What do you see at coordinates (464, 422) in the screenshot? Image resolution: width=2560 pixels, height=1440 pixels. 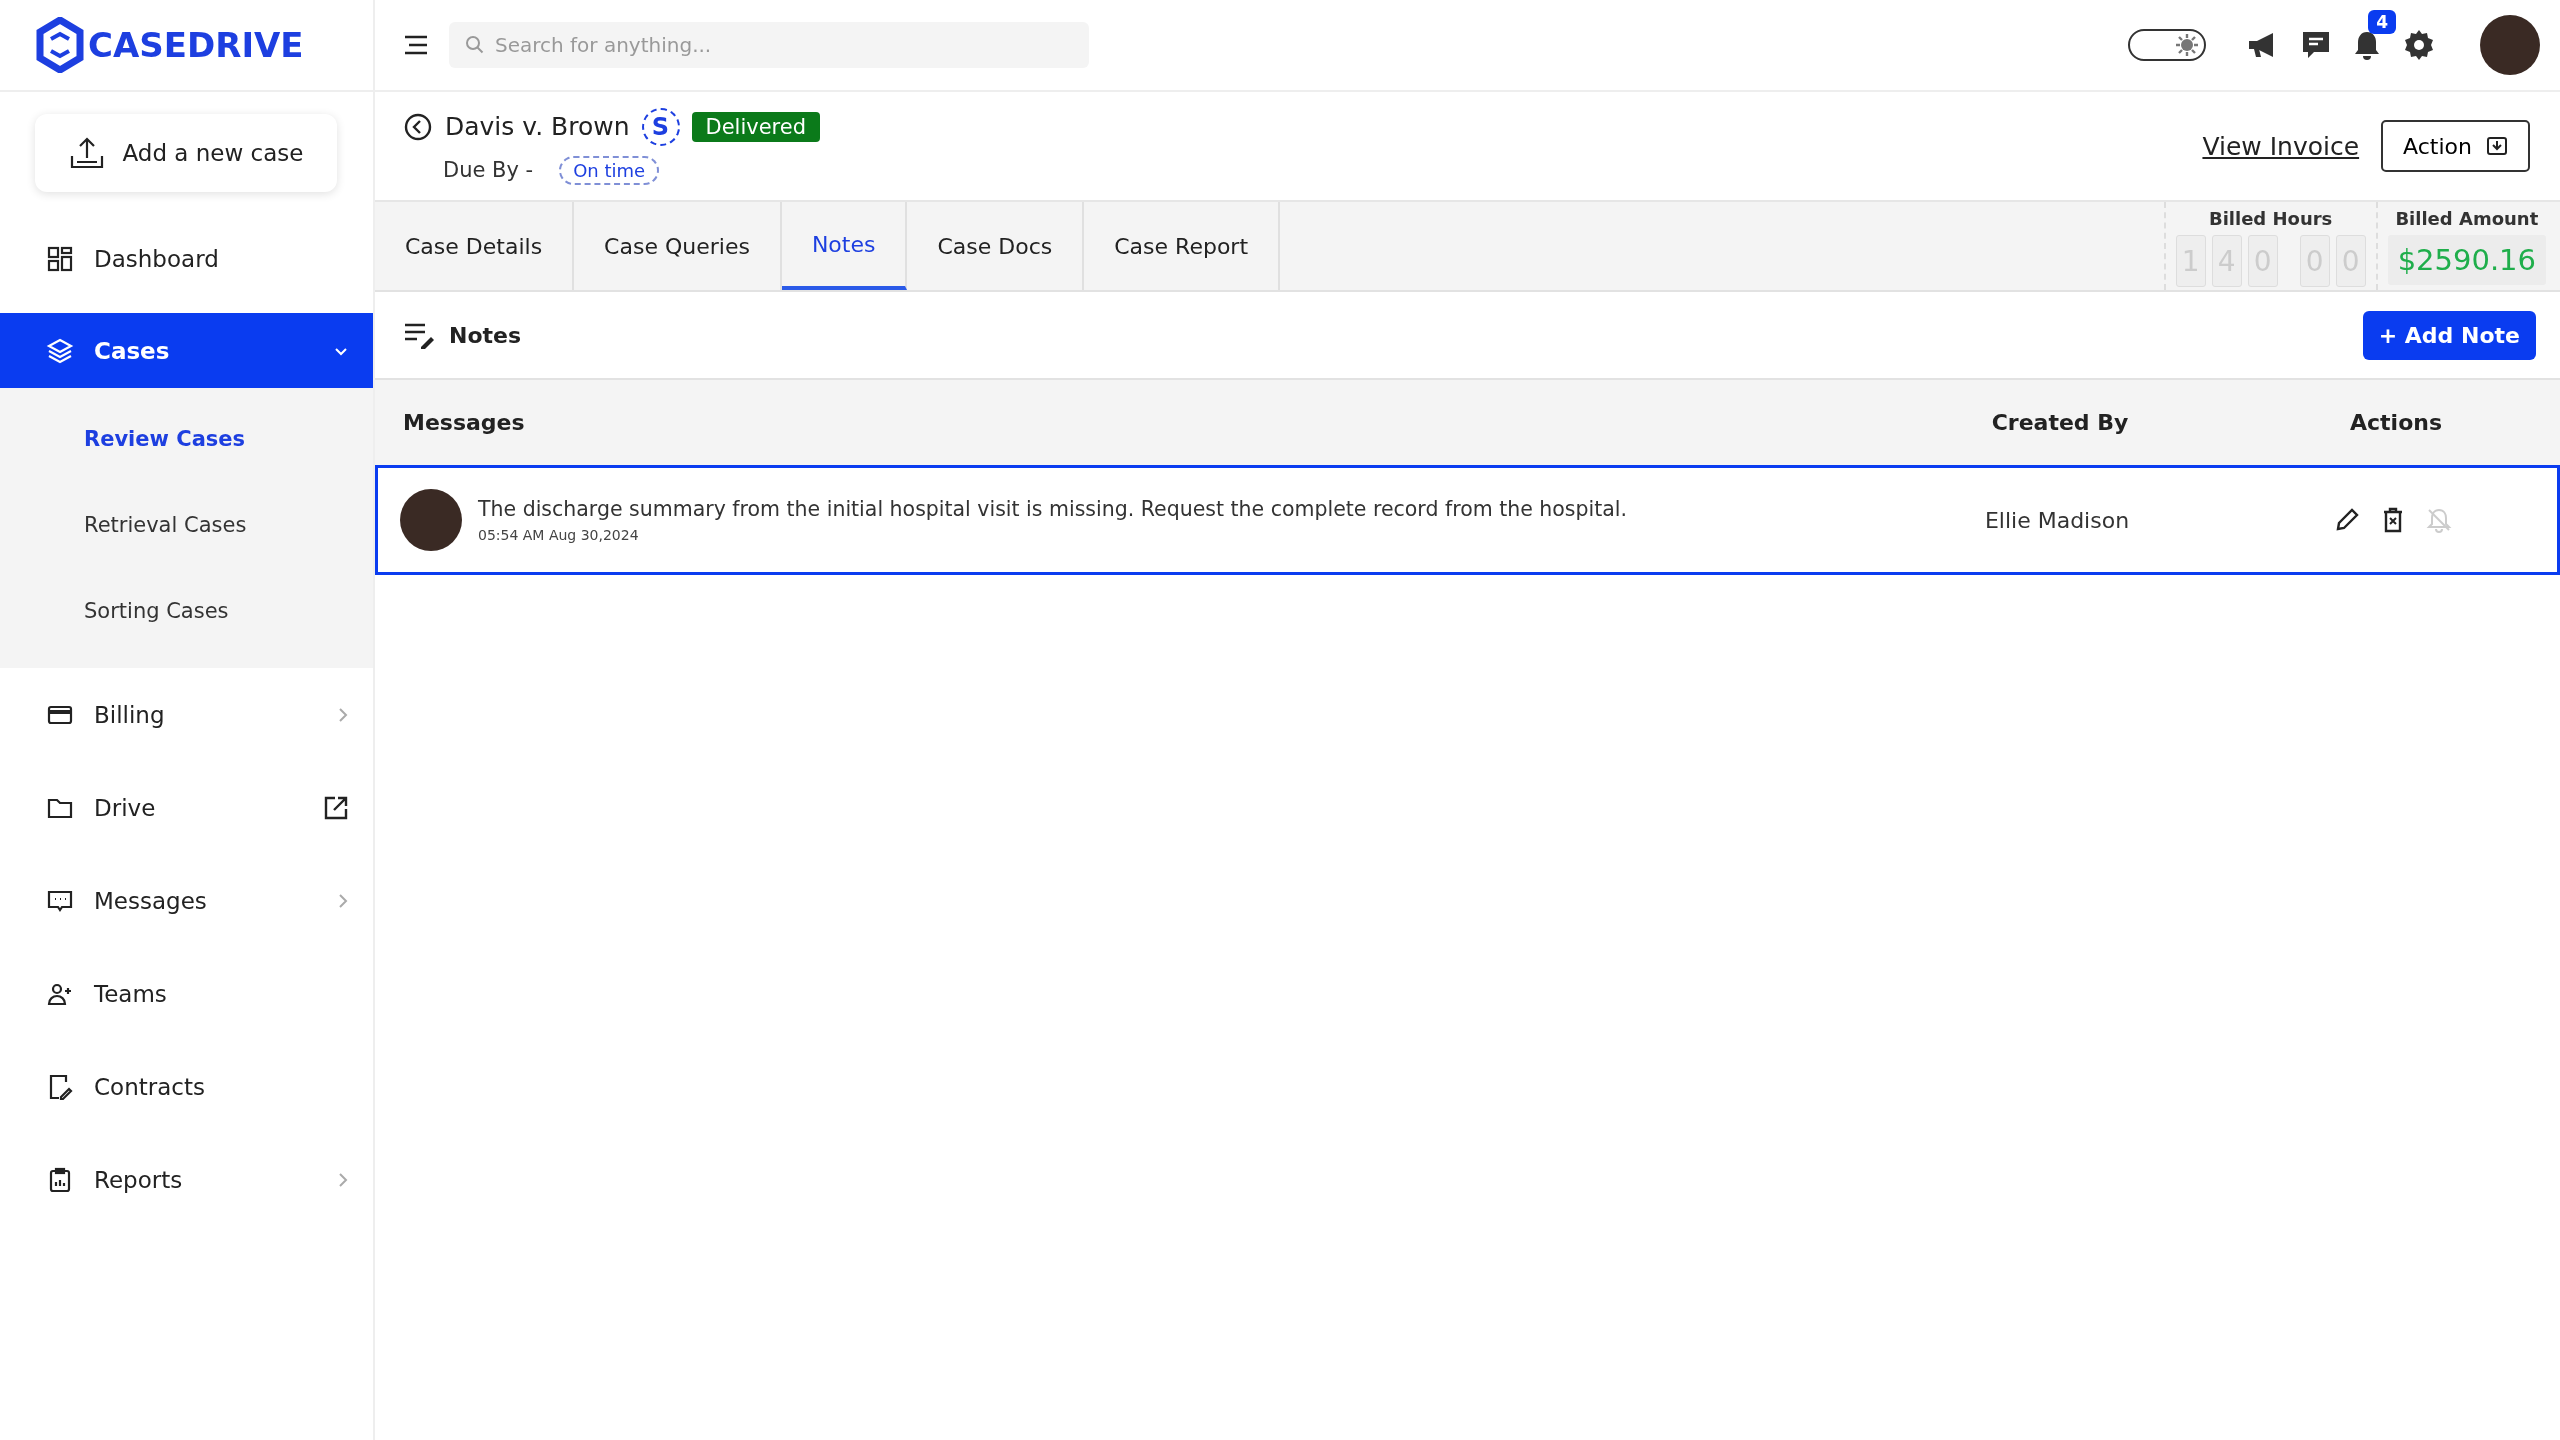 I see `column-header: Messages` at bounding box center [464, 422].